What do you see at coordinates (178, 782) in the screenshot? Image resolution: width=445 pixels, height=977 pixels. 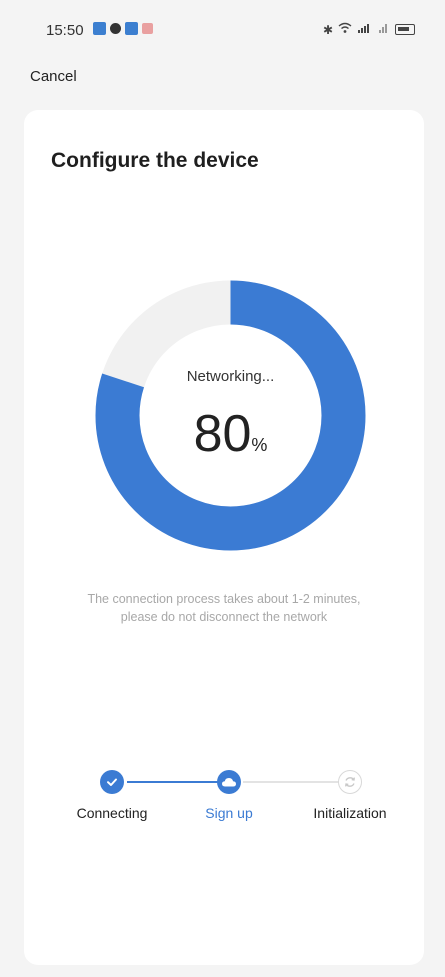 I see `step-connector-complete` at bounding box center [178, 782].